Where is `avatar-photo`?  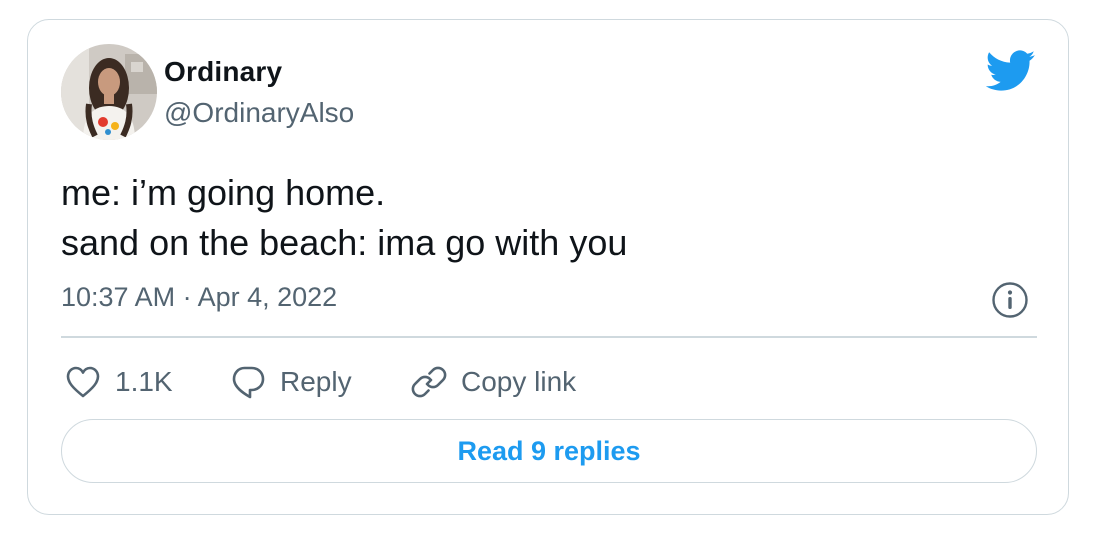
avatar-photo is located at coordinates (109, 92).